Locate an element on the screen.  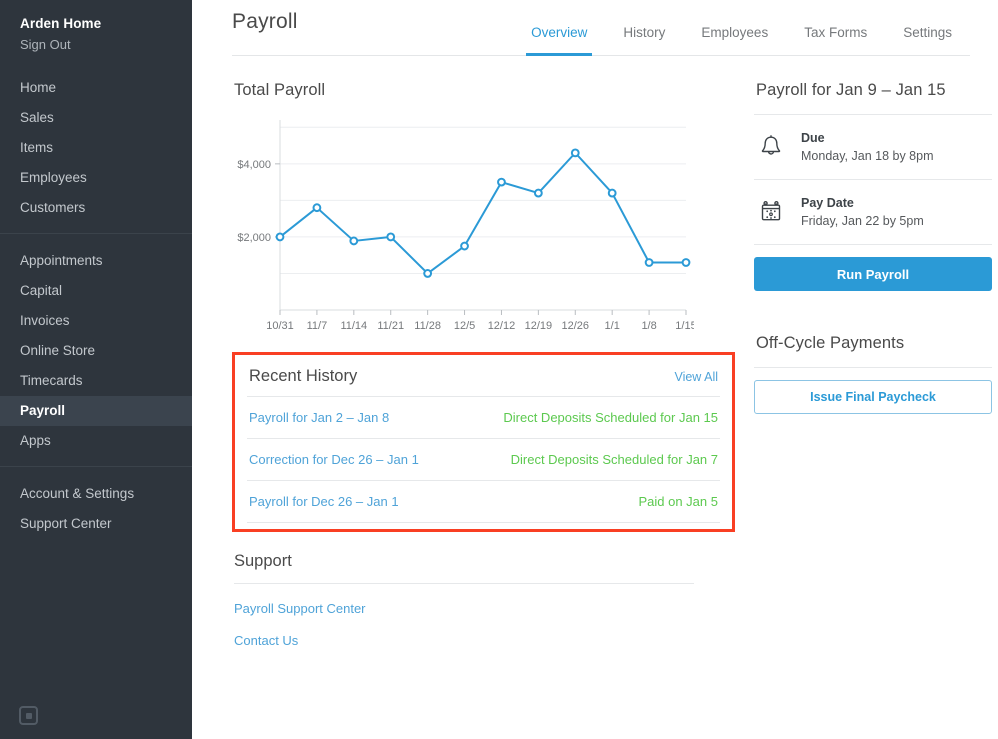
page-title: Payroll is located at coordinates (265, 21).